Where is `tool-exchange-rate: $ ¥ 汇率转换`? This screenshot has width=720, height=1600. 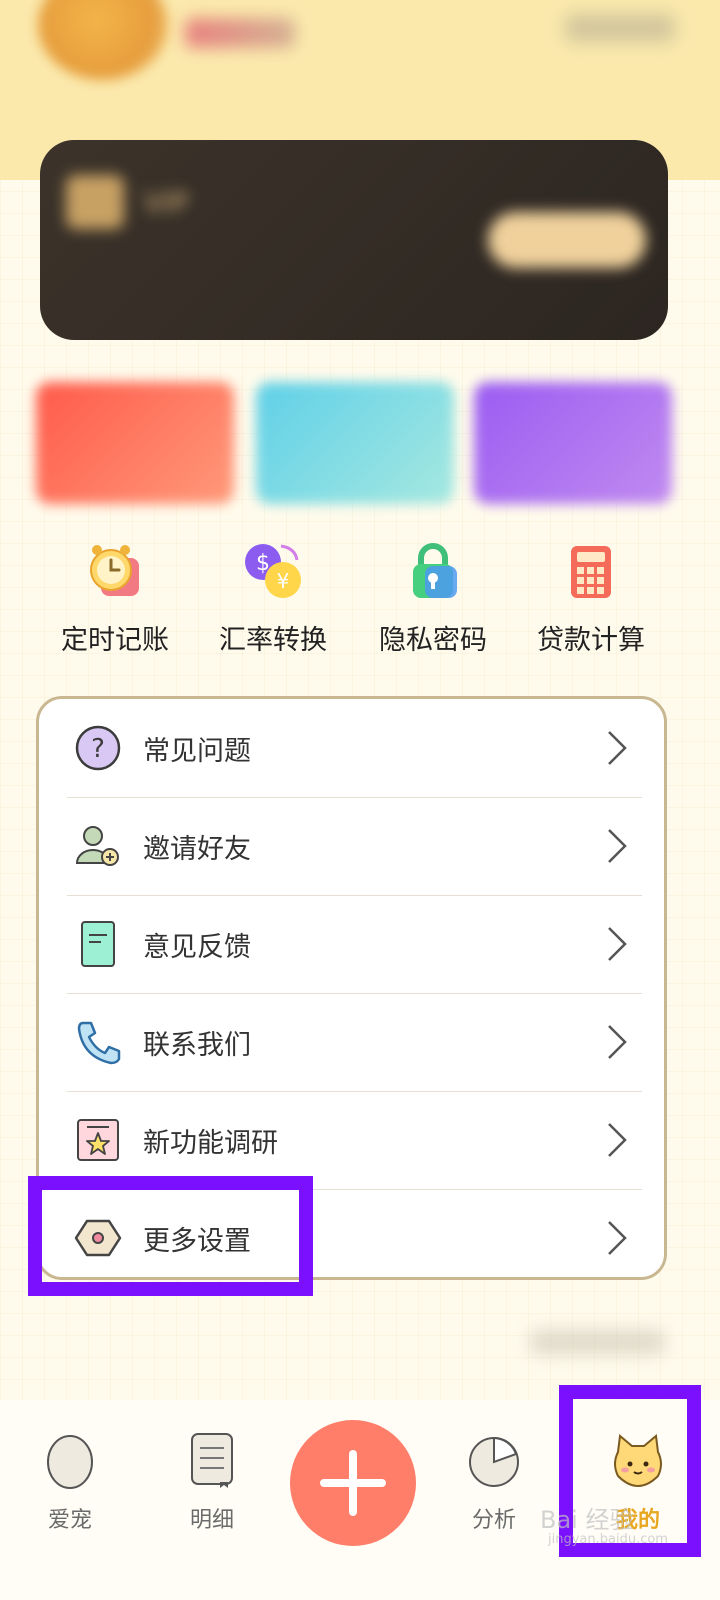 tool-exchange-rate: $ ¥ 汇率转换 is located at coordinates (273, 598).